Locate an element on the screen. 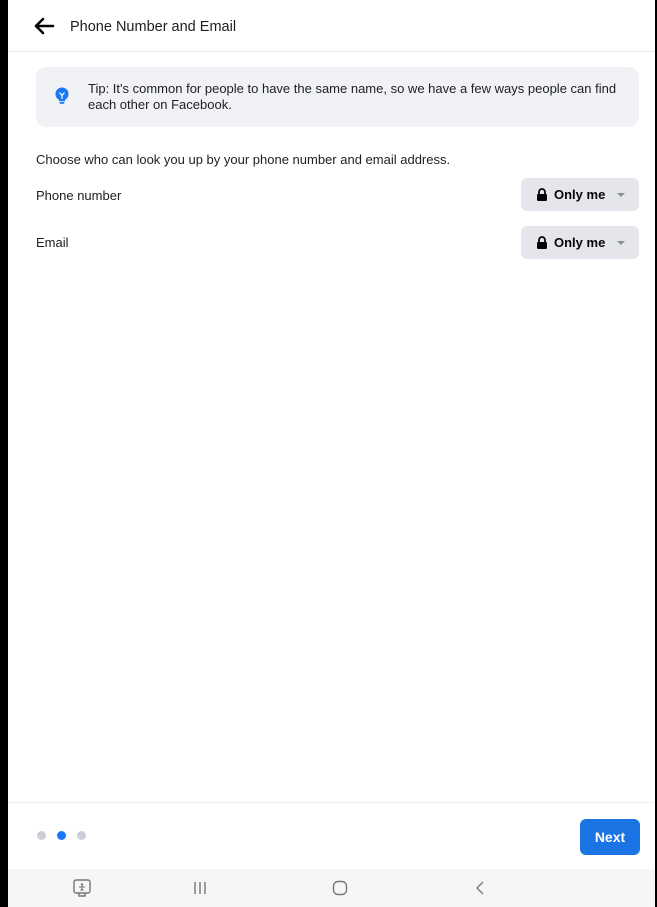 This screenshot has width=657, height=907. email-audience-button: Only me is located at coordinates (580, 242).